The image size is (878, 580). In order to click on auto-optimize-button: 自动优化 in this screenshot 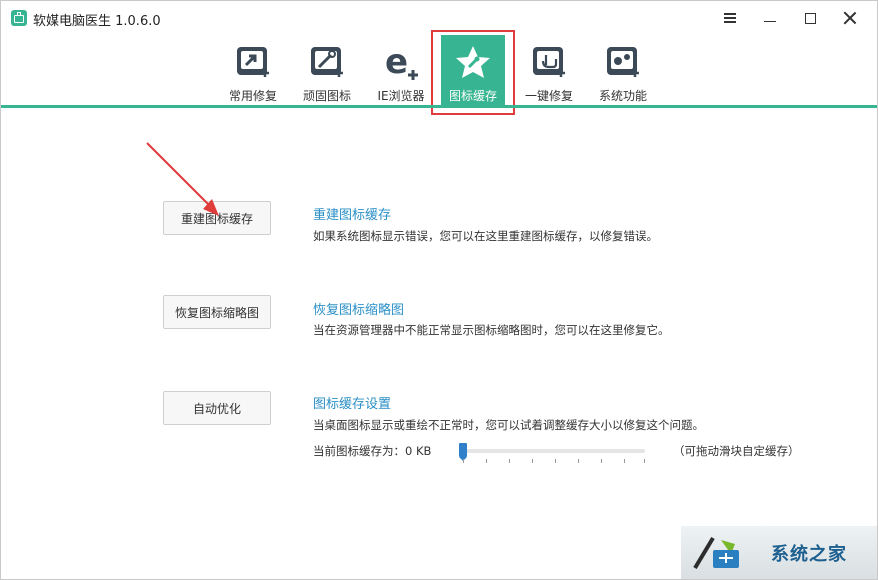, I will do `click(217, 408)`.